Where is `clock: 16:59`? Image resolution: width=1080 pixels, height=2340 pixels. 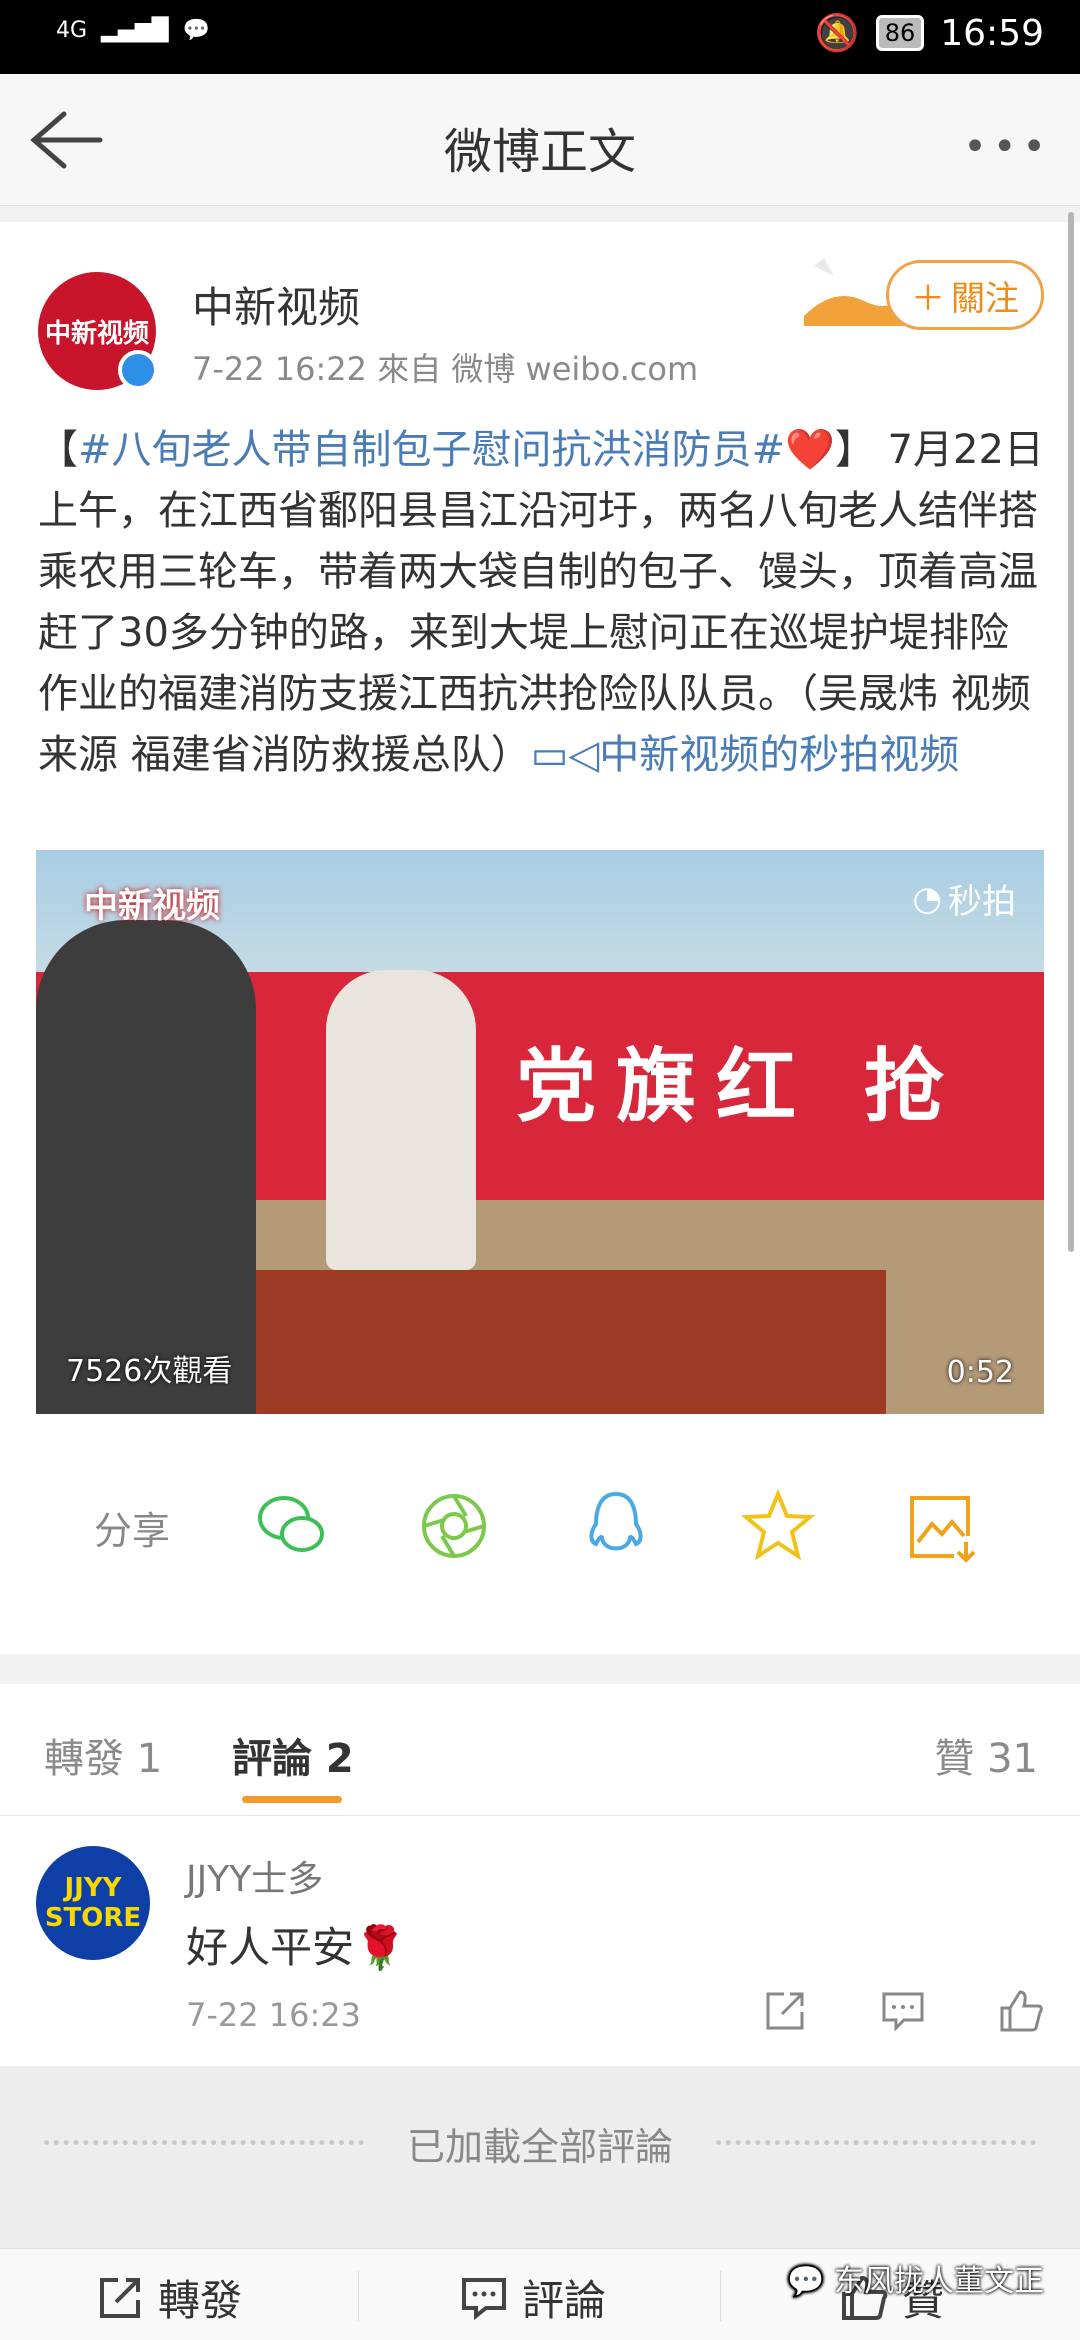
clock: 16:59 is located at coordinates (992, 33).